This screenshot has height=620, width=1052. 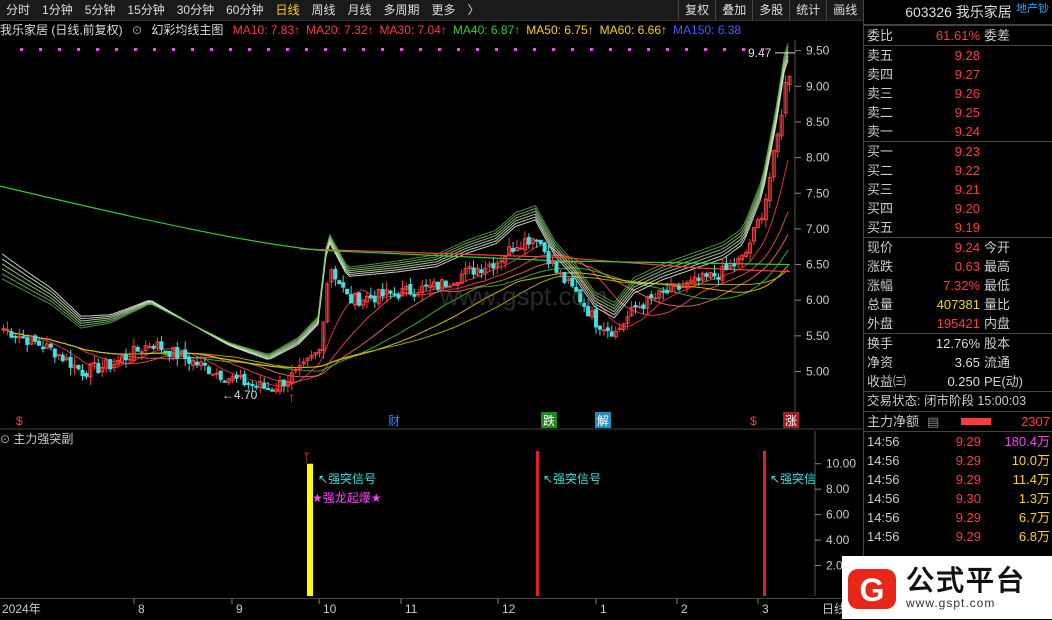 What do you see at coordinates (934, 421) in the screenshot?
I see `calc-icon: ▤` at bounding box center [934, 421].